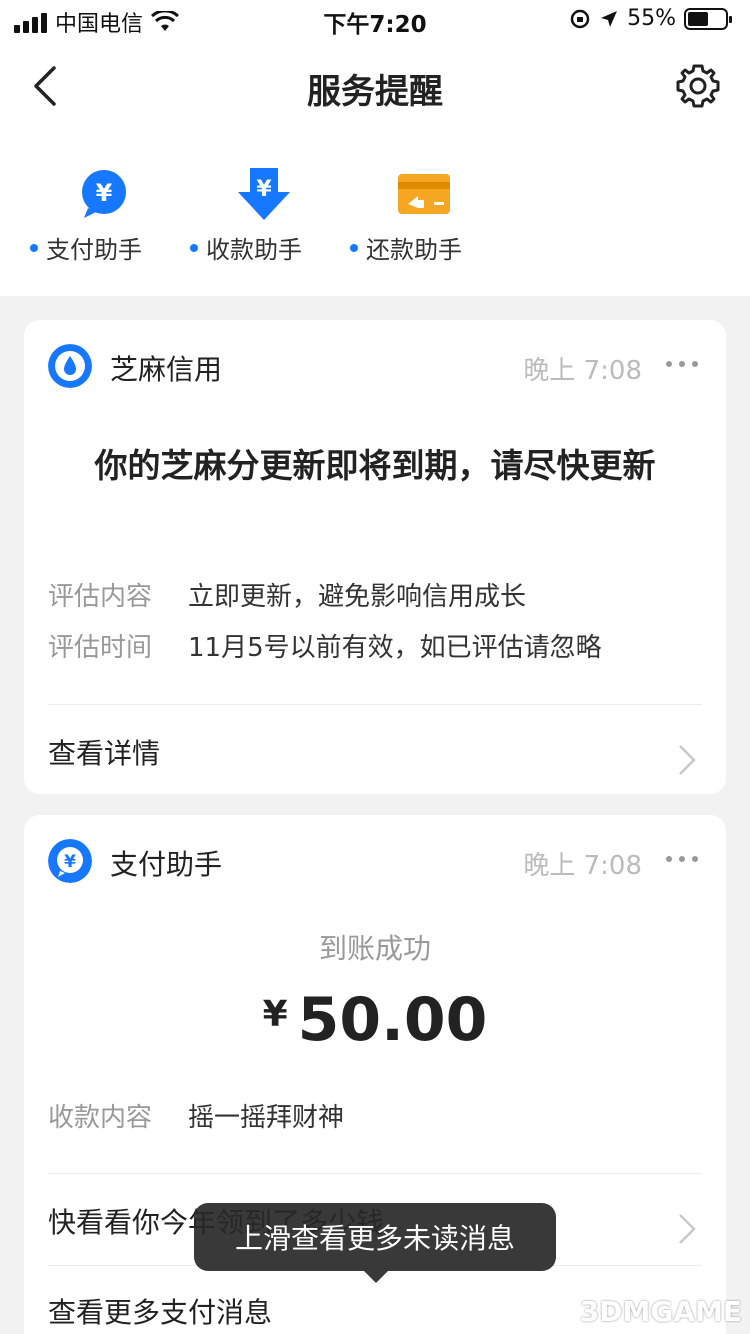 The height and width of the screenshot is (1334, 750). What do you see at coordinates (375, 20) in the screenshot?
I see `status-bar: 中国电信 下午7:20 55%` at bounding box center [375, 20].